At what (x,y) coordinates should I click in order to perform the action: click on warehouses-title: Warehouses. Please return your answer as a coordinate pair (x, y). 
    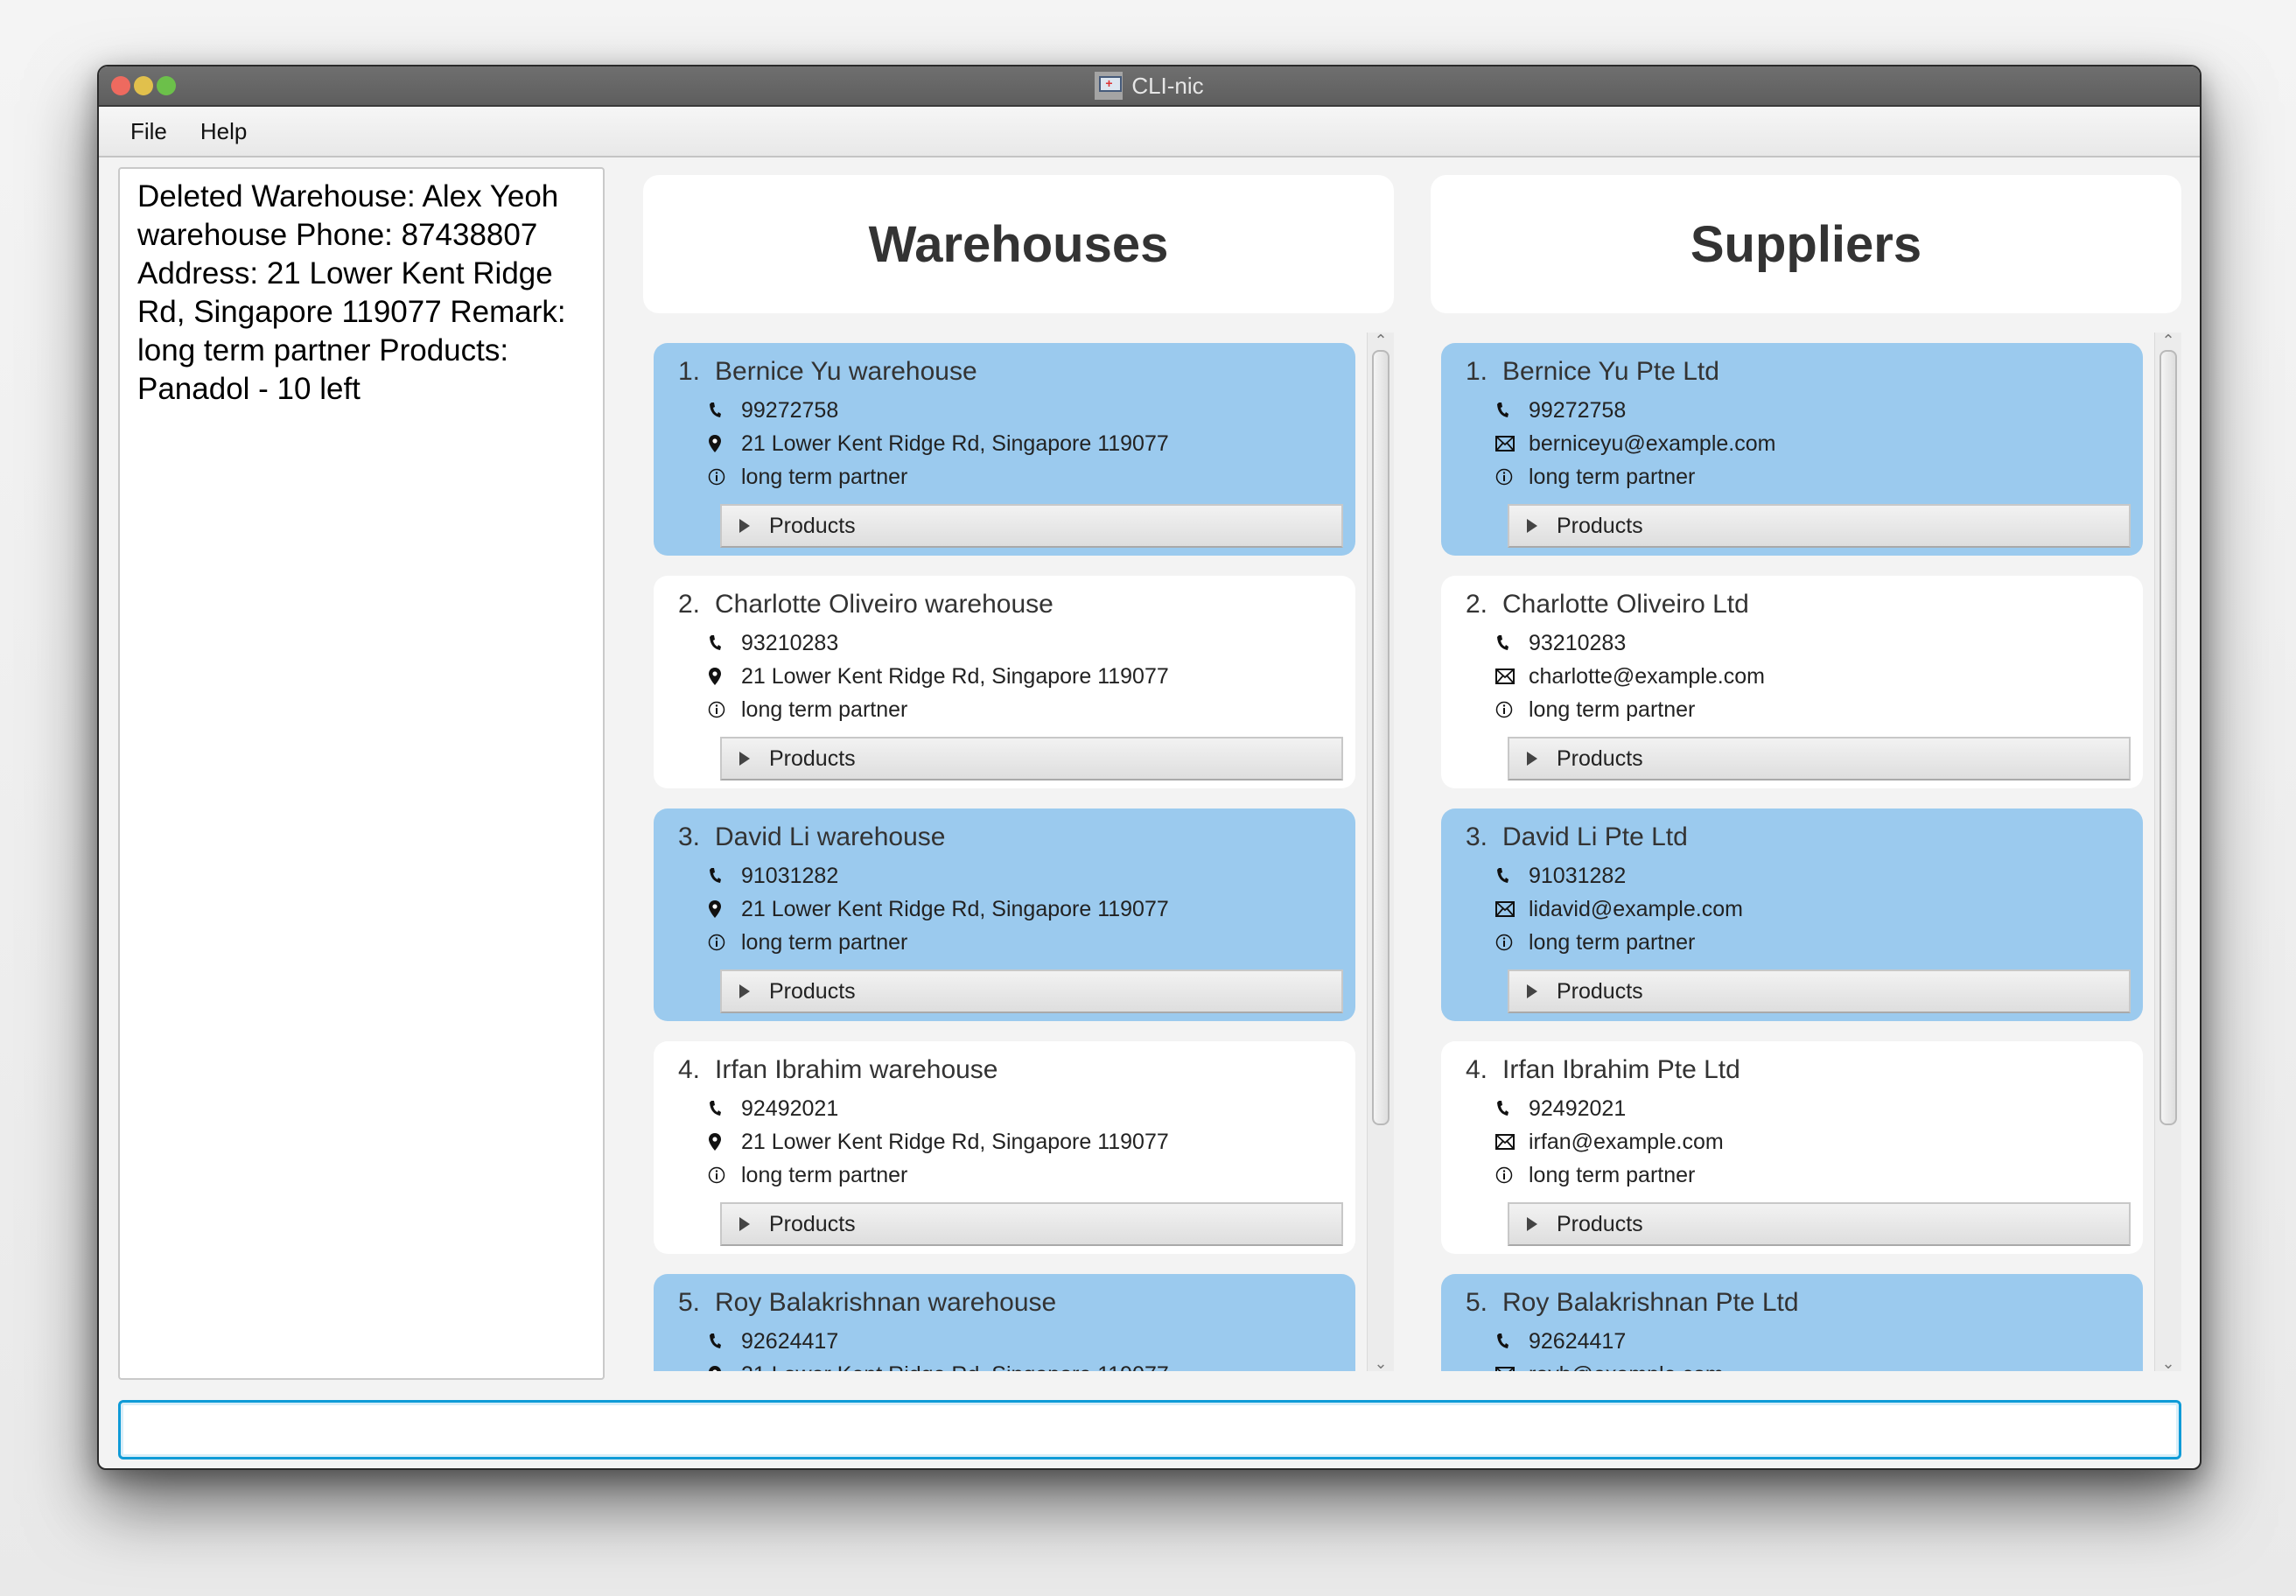
    Looking at the image, I should click on (1018, 244).